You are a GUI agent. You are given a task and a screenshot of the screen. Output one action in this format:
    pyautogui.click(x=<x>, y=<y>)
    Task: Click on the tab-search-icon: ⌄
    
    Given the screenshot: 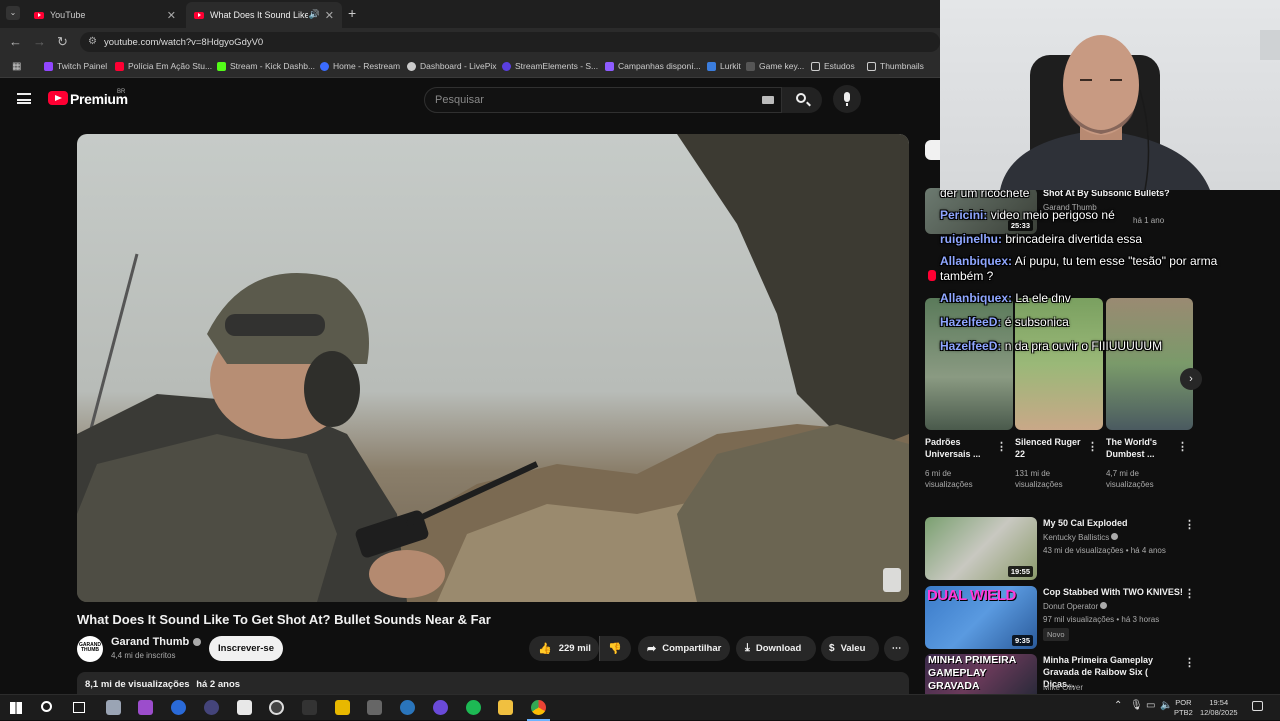 What is the action you would take?
    pyautogui.click(x=13, y=13)
    